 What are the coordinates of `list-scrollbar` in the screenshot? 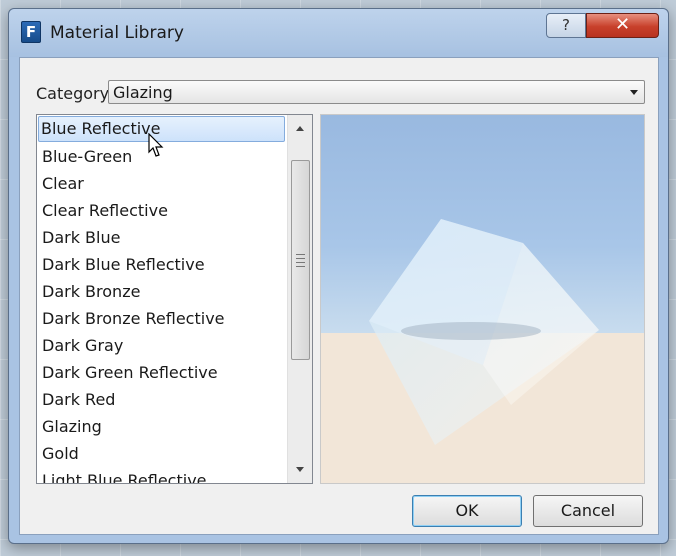 It's located at (299, 299).